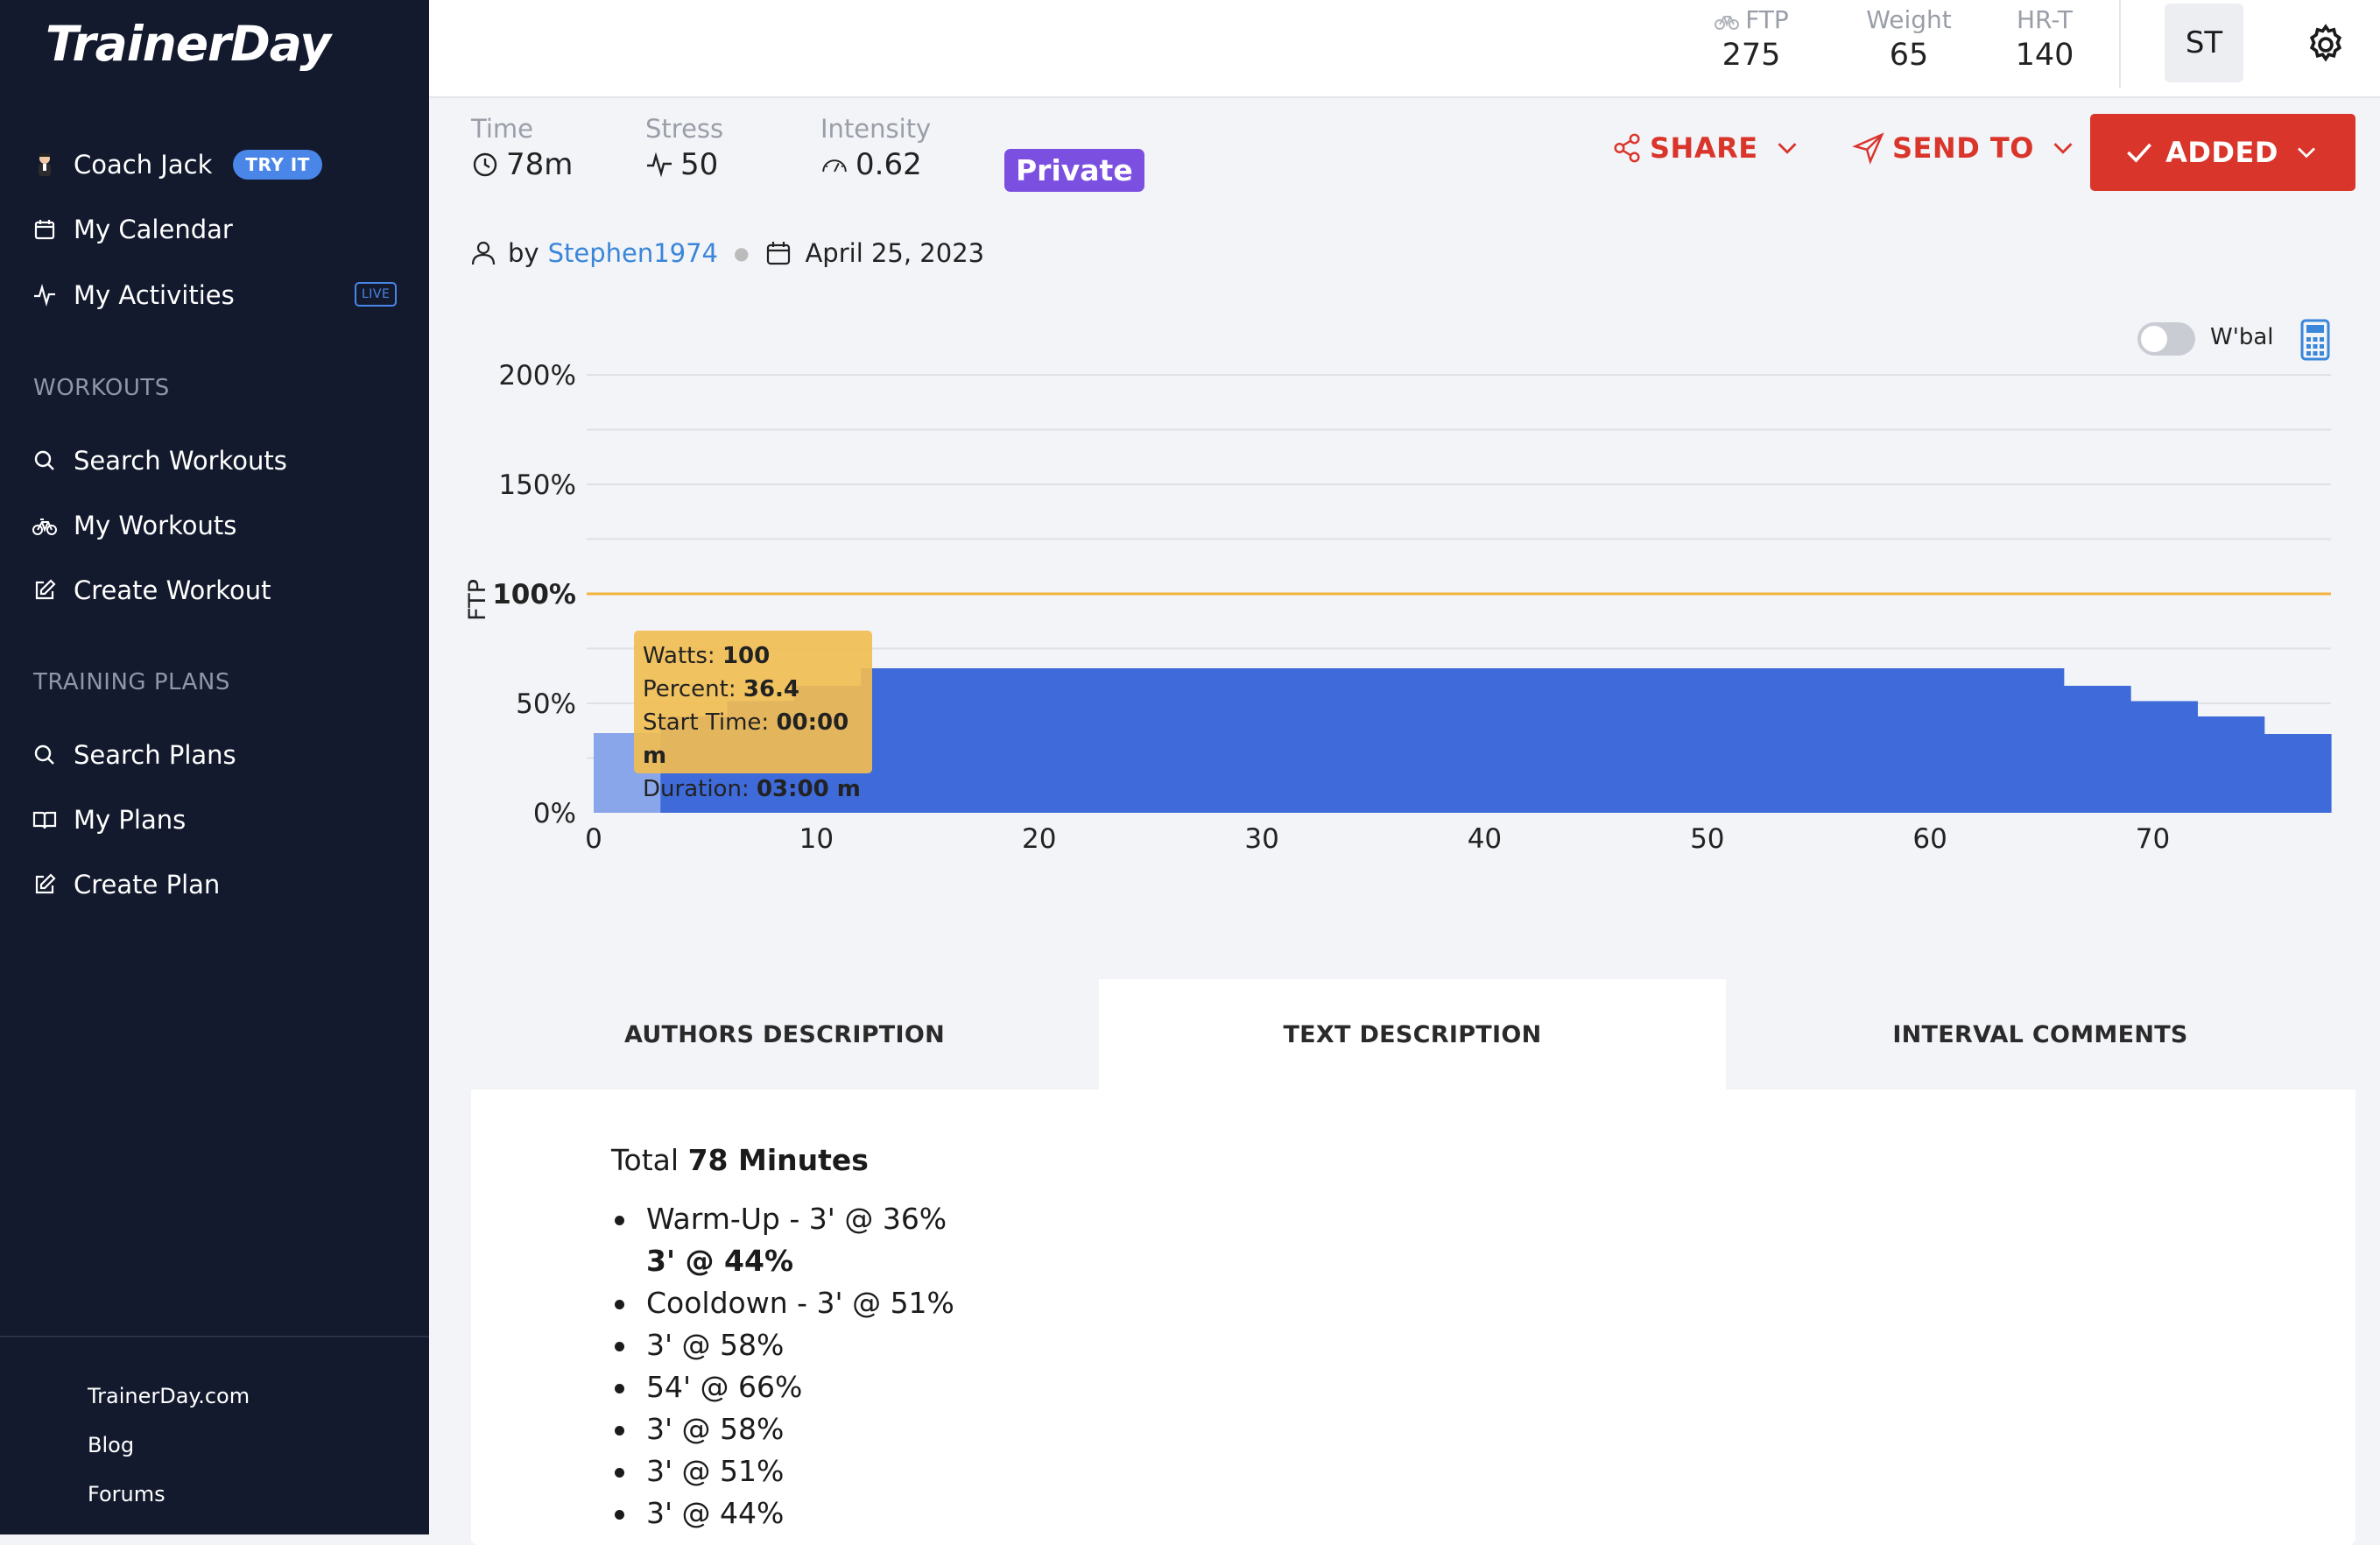  I want to click on share-label: SHARE, so click(1704, 148).